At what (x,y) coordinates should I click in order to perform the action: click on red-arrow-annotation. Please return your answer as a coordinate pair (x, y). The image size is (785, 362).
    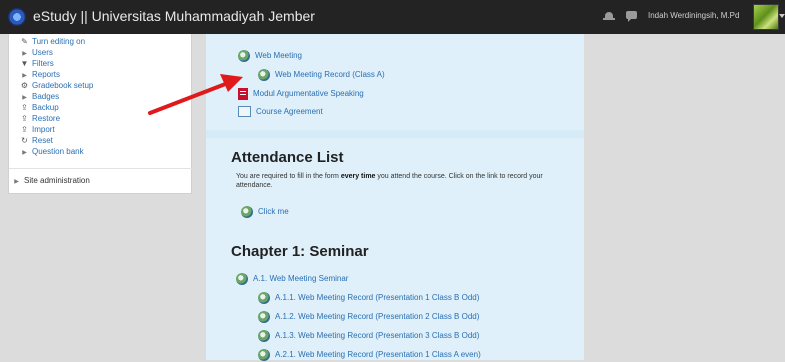
    Looking at the image, I should click on (195, 94).